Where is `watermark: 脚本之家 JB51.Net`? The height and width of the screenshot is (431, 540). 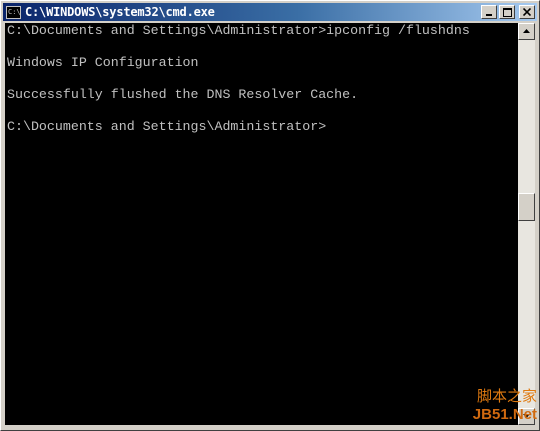
watermark: 脚本之家 JB51.Net is located at coordinates (494, 408).